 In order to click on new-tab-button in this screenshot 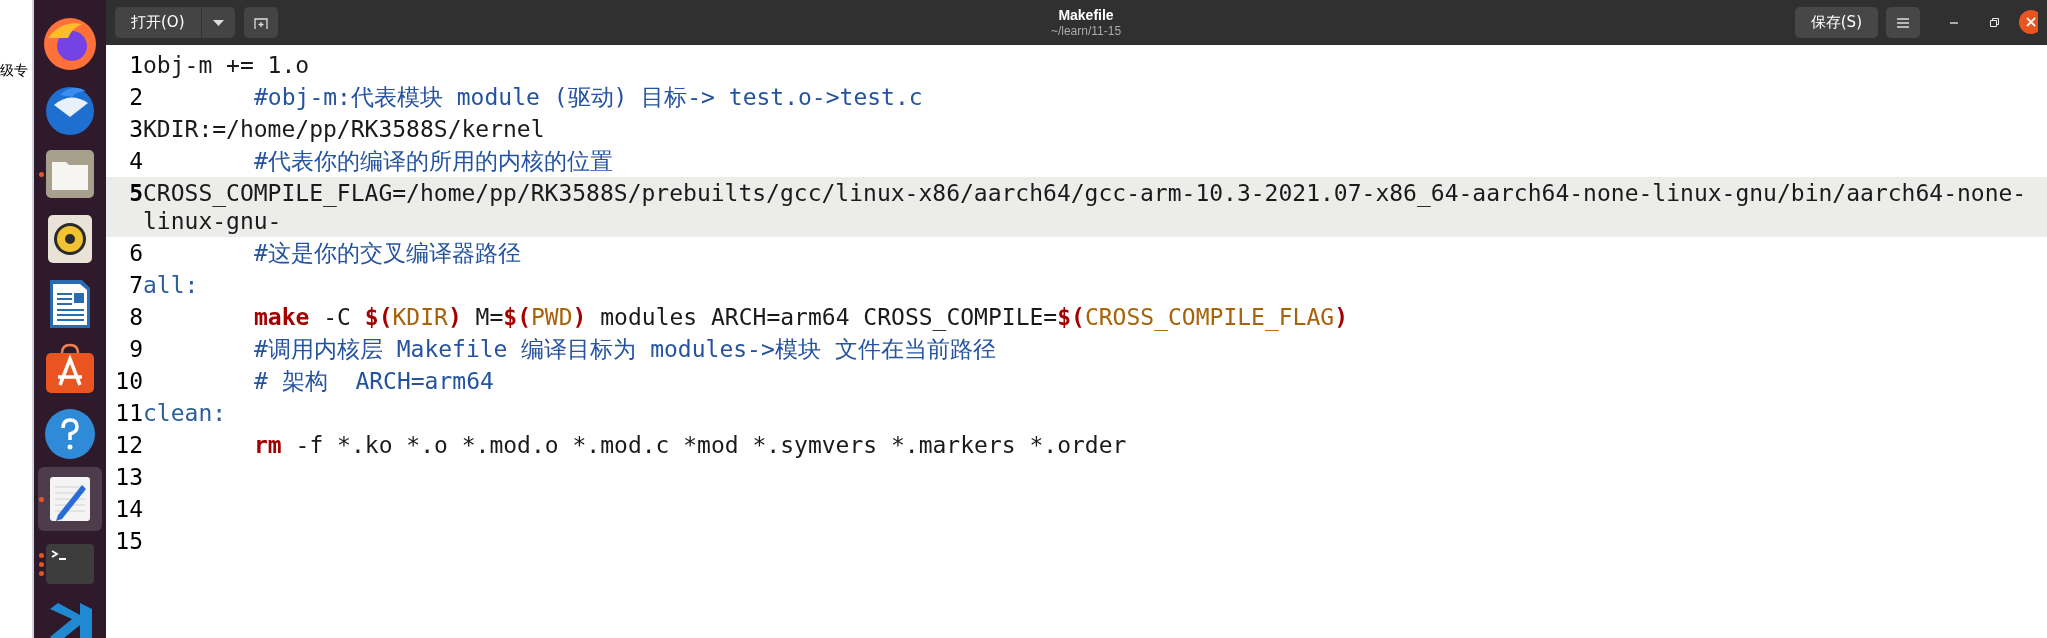, I will do `click(260, 22)`.